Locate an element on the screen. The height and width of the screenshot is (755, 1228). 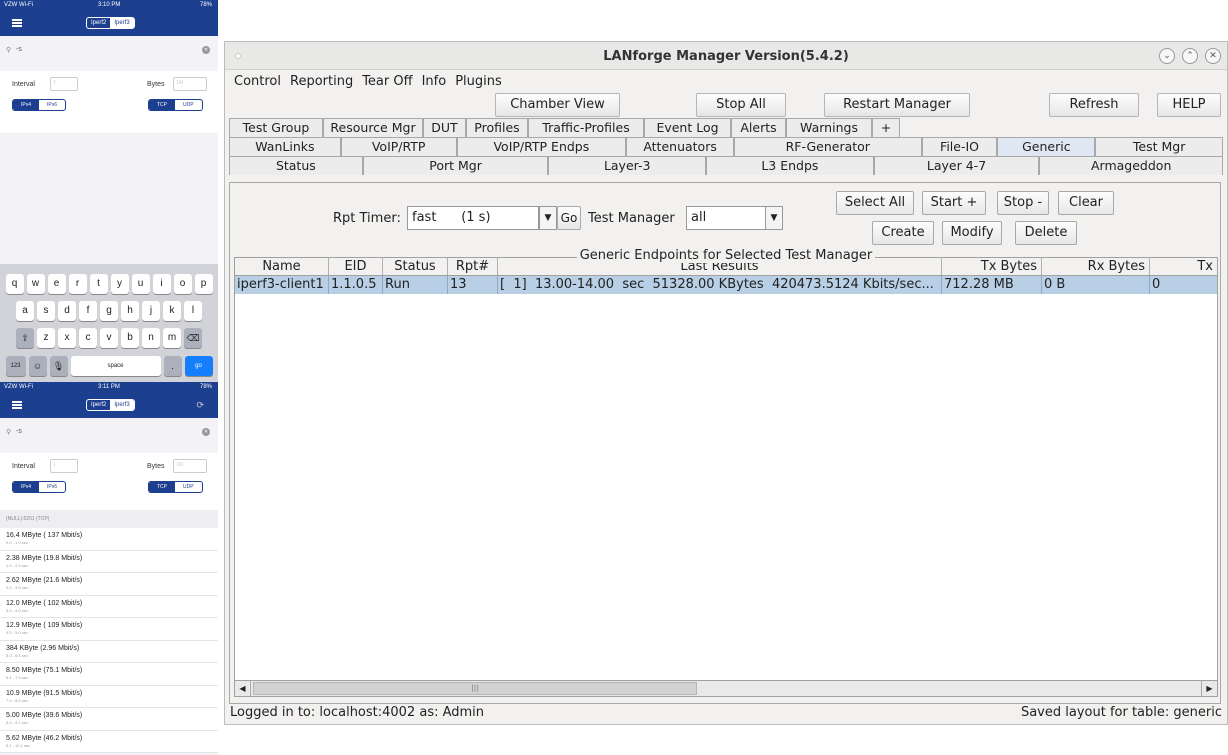
tab-layer-4-7: Layer 4-7 is located at coordinates (956, 165).